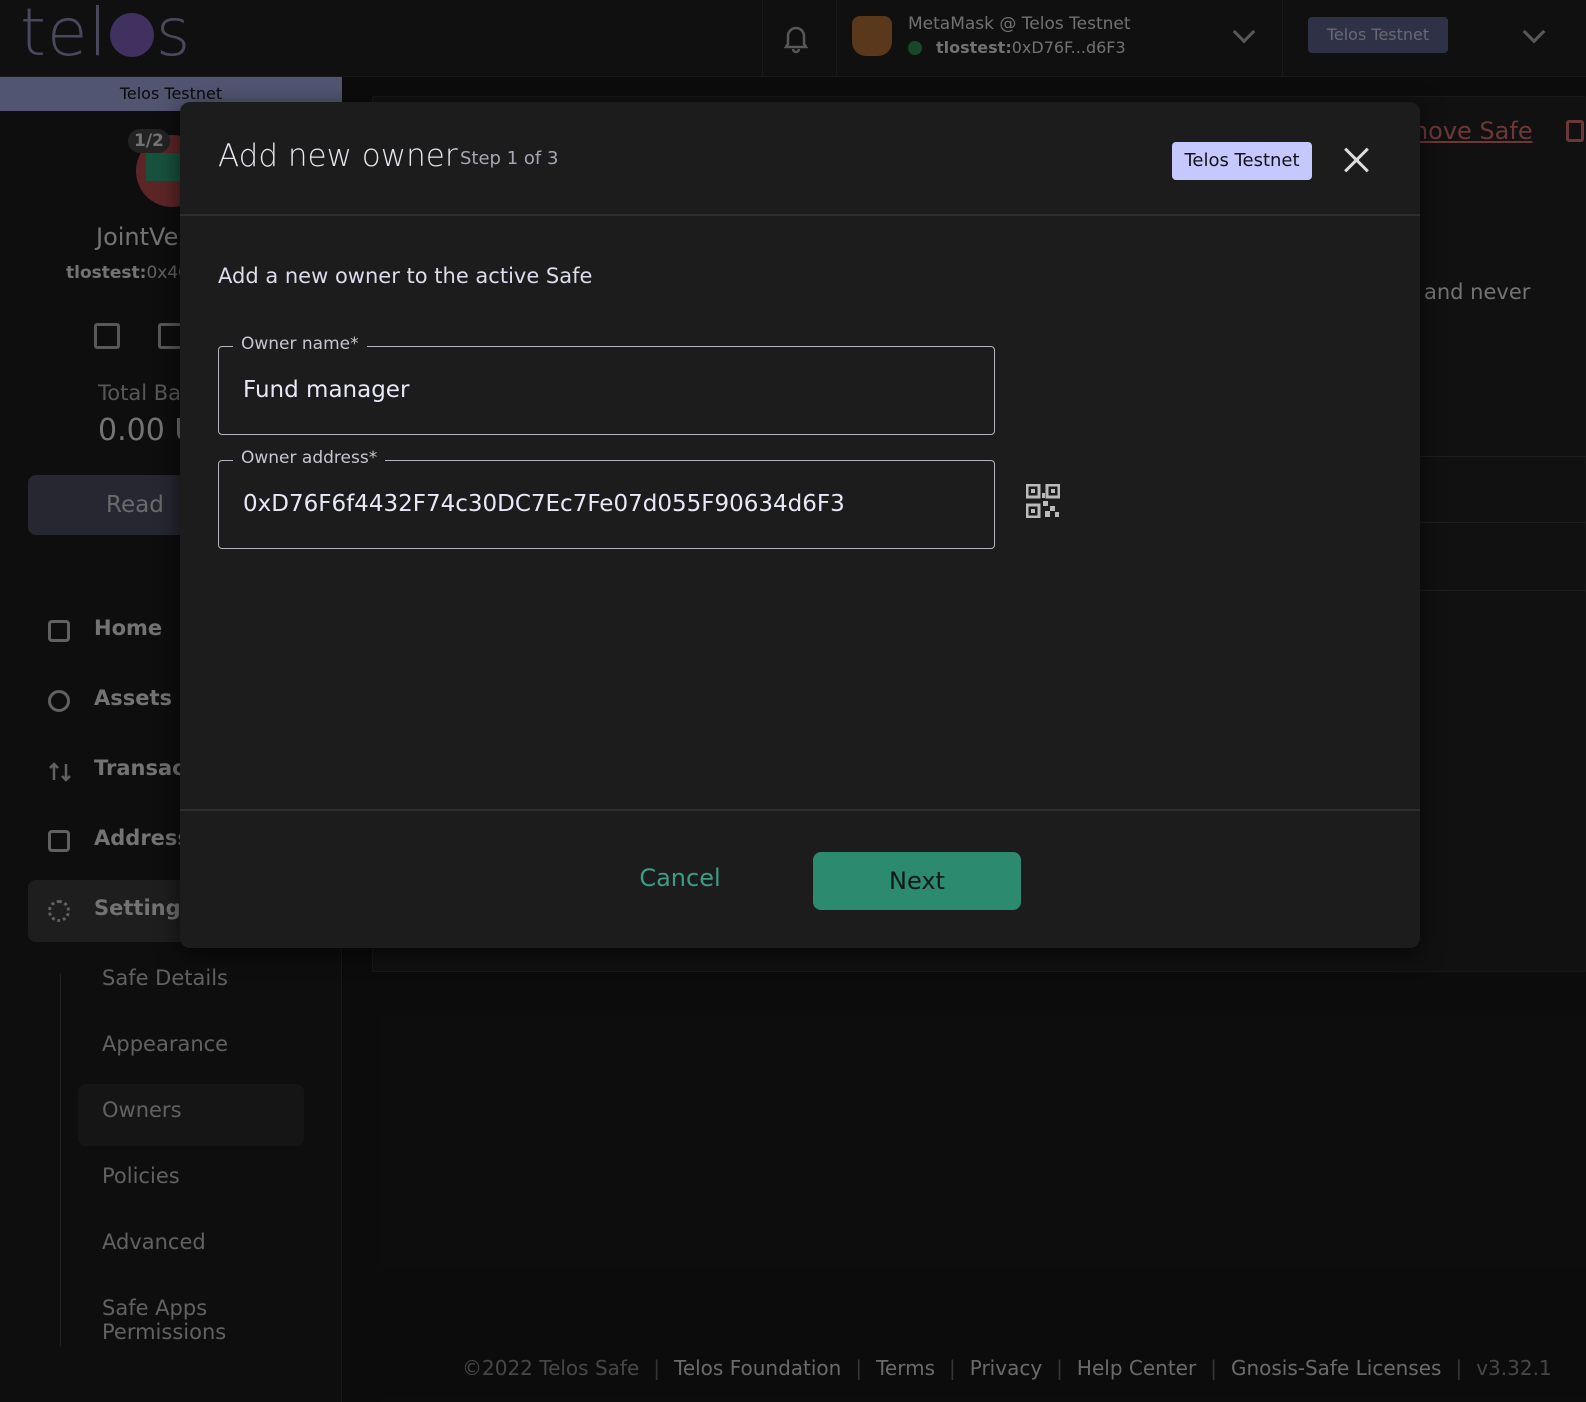 The height and width of the screenshot is (1402, 1586). I want to click on owner-address-field: Owner address*, so click(606, 498).